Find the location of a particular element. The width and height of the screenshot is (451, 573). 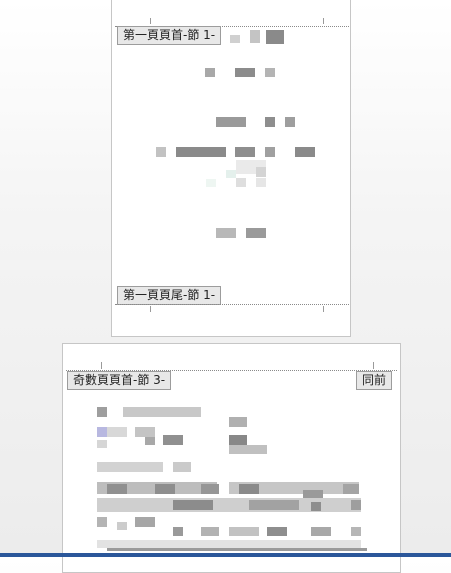

header-tab-odd-page: 奇數頁頁首-節 3- is located at coordinates (119, 380).